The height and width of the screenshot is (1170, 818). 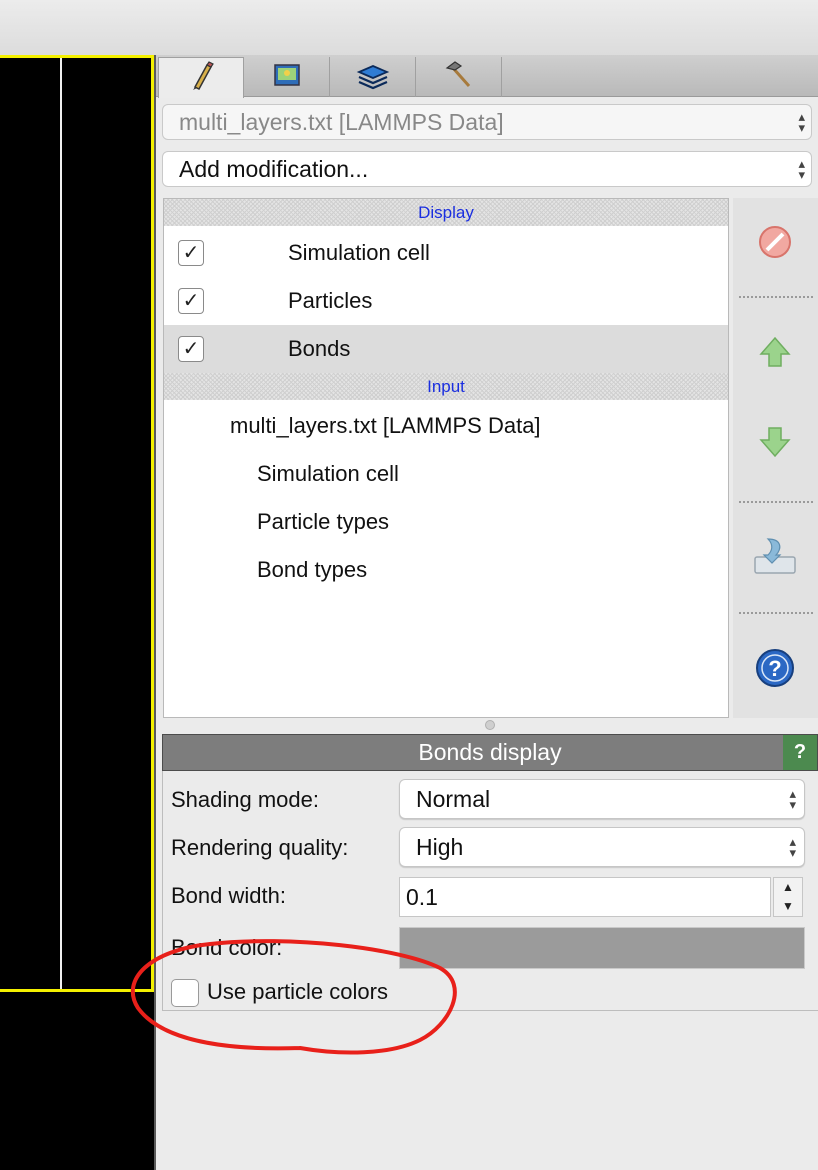 I want to click on bond-color-picker, so click(x=602, y=948).